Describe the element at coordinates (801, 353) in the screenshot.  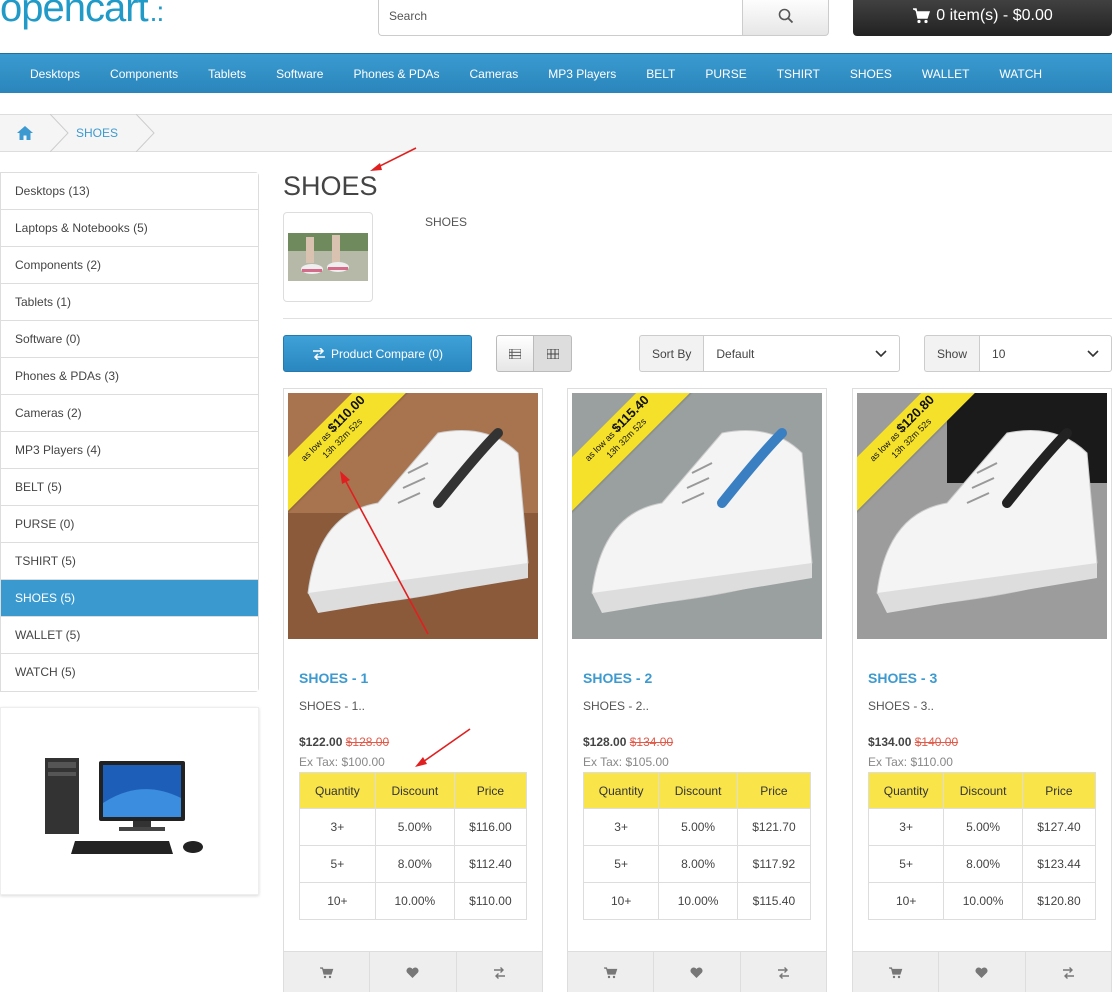
I see `sort-select: Default` at that location.